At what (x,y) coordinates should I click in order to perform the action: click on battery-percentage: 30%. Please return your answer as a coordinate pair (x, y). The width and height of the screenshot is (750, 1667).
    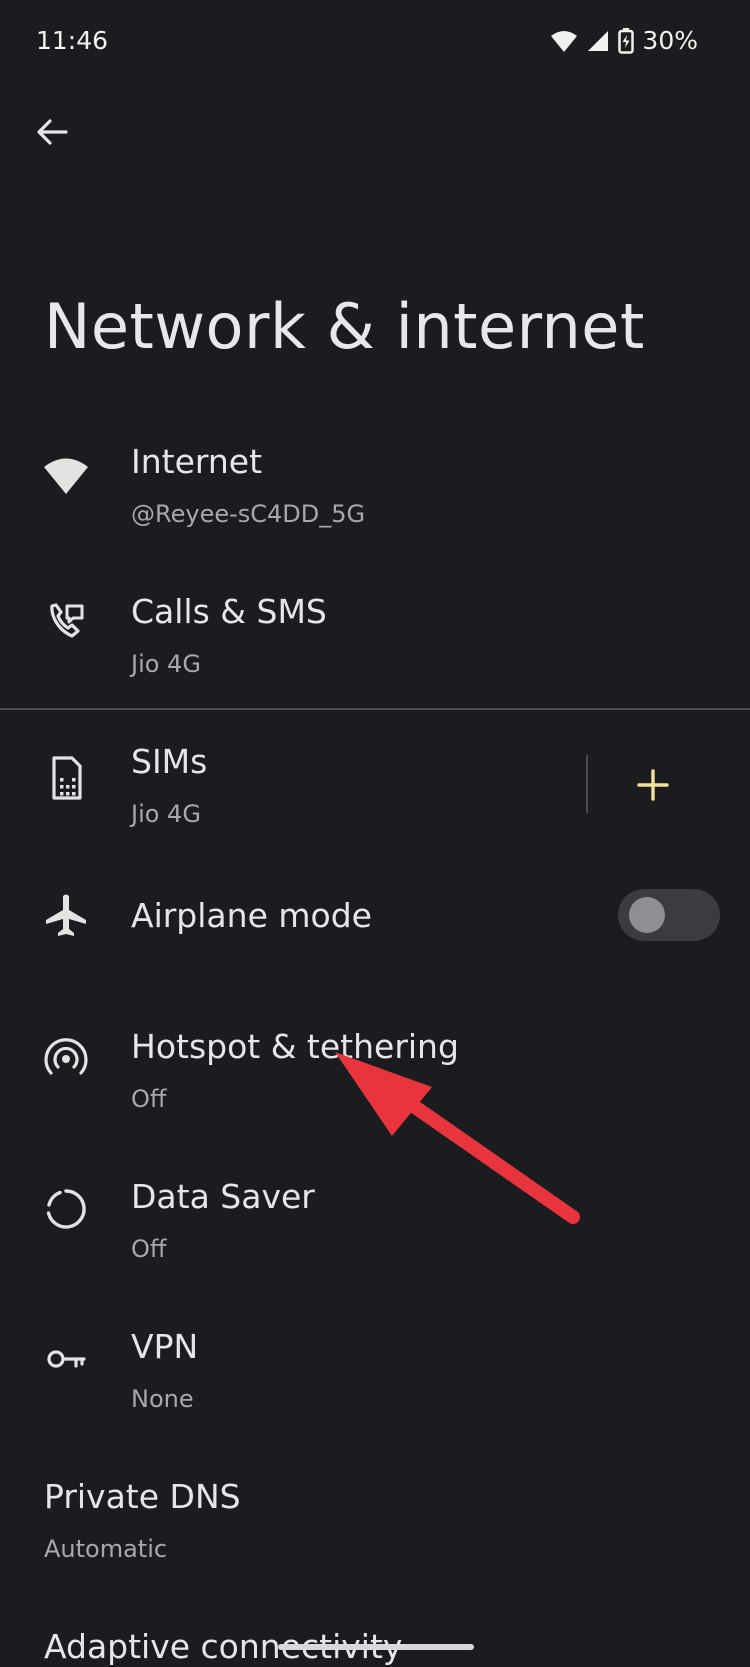
    Looking at the image, I should click on (670, 40).